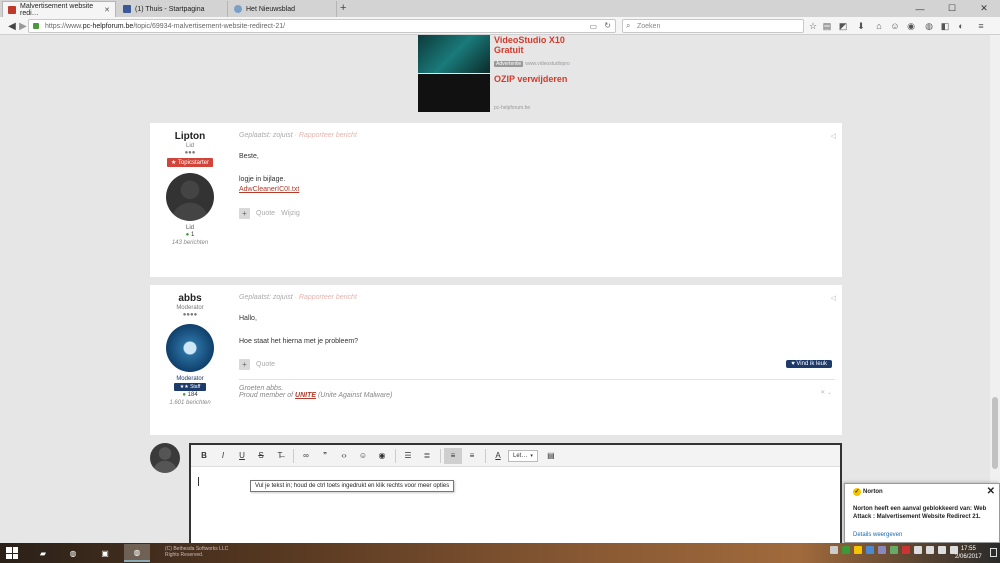  Describe the element at coordinates (968, 553) in the screenshot. I see `taskbar-clock: 17:55 2/06/2017` at that location.